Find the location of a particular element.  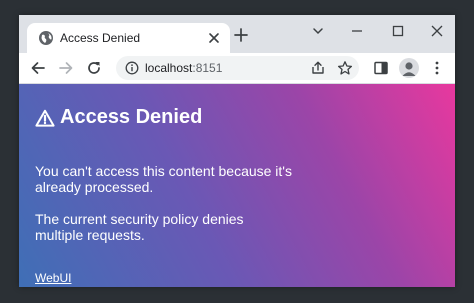

page-heading: Access Denied is located at coordinates (118, 117).